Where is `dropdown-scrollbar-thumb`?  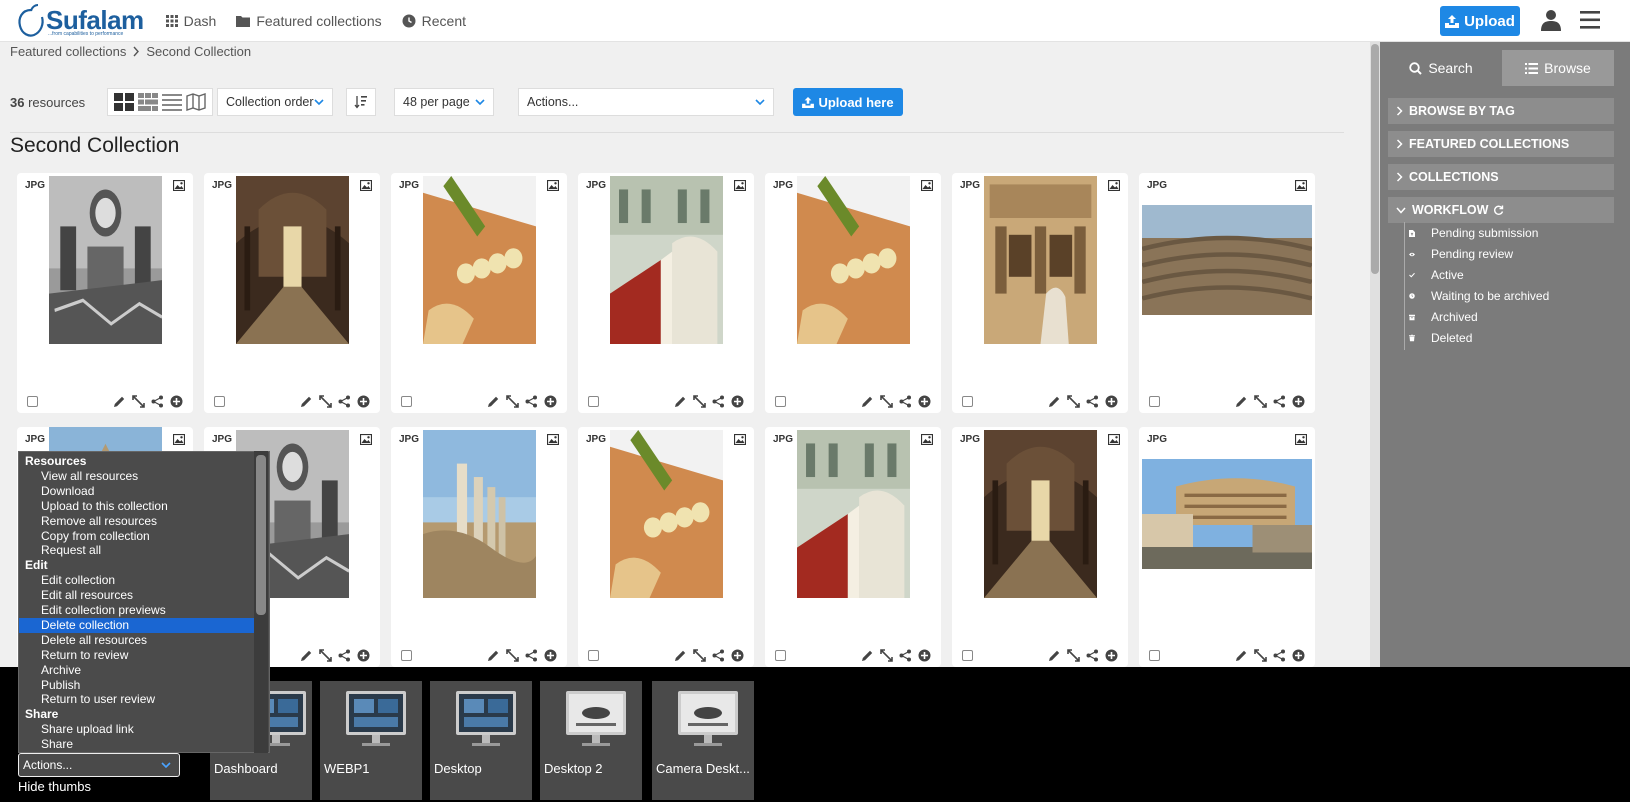 dropdown-scrollbar-thumb is located at coordinates (261, 535).